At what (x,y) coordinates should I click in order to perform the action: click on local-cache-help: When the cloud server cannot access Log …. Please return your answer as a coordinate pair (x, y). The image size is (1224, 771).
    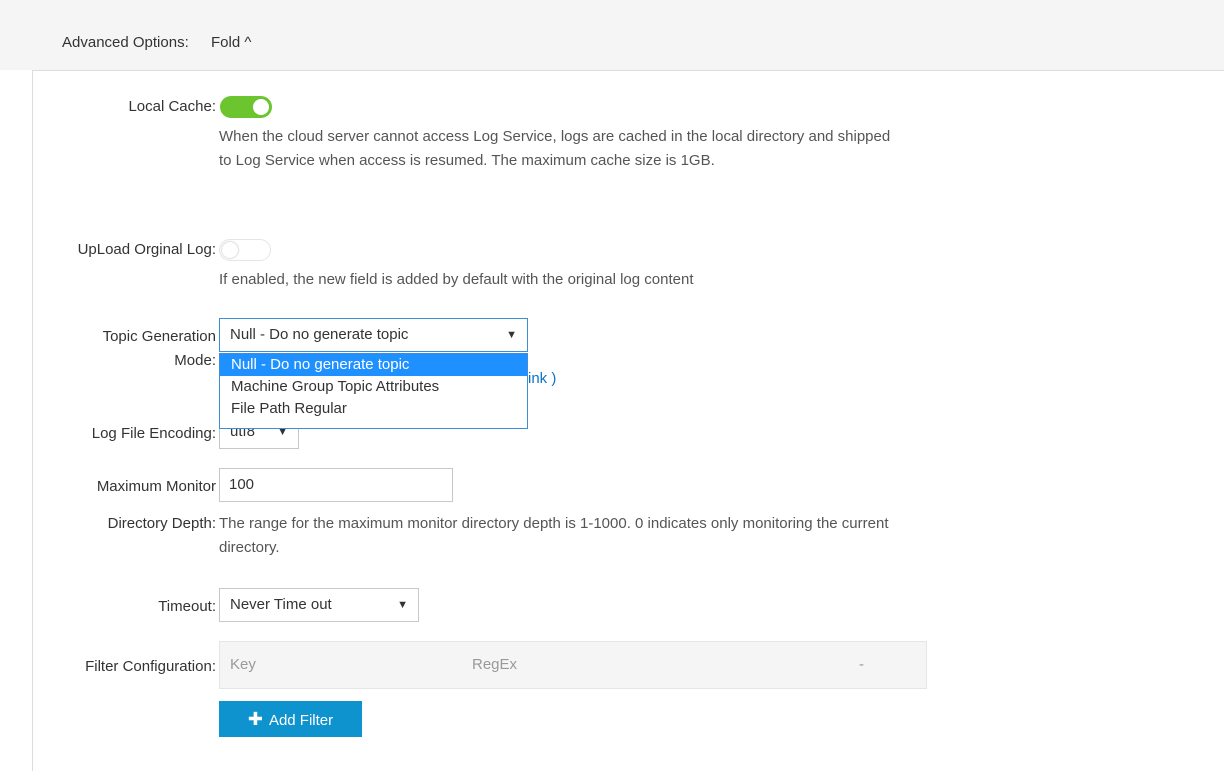
    Looking at the image, I should click on (555, 148).